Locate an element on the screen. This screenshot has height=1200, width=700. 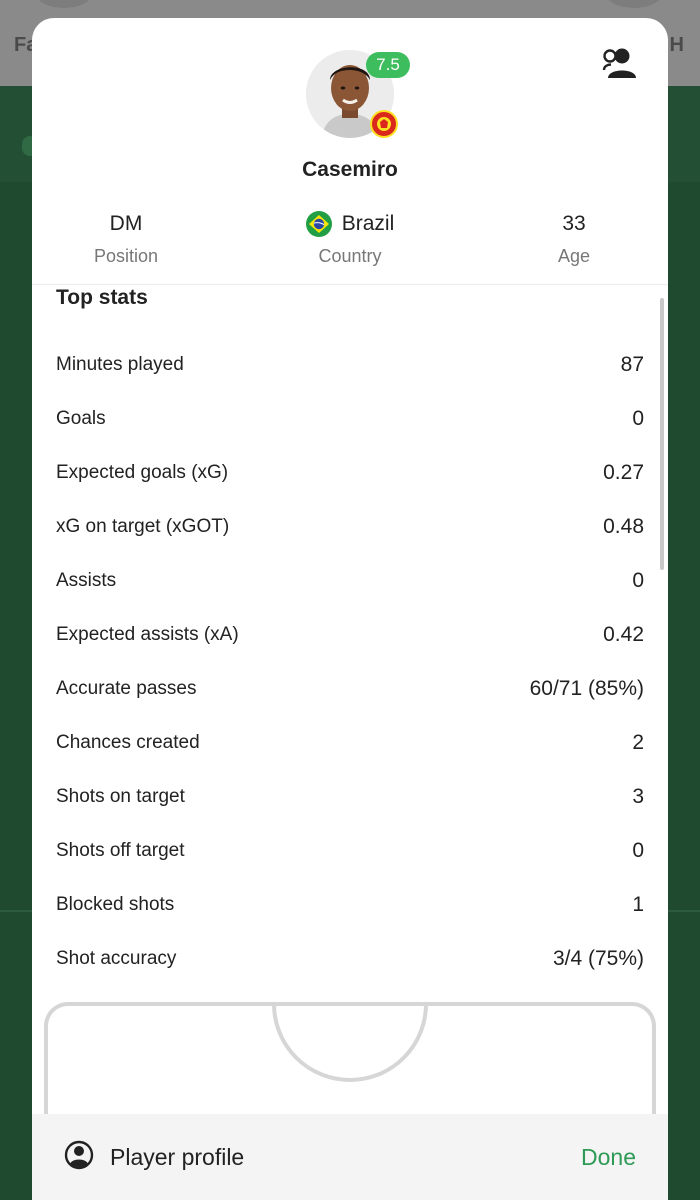
stat-label: Shots on target is located at coordinates (120, 796).